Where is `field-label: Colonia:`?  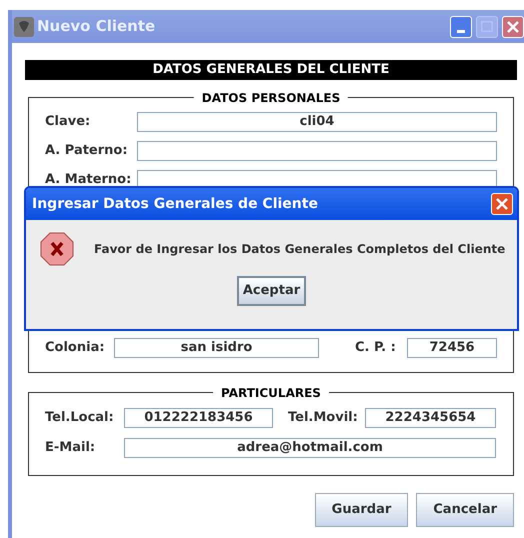
field-label: Colonia: is located at coordinates (75, 348).